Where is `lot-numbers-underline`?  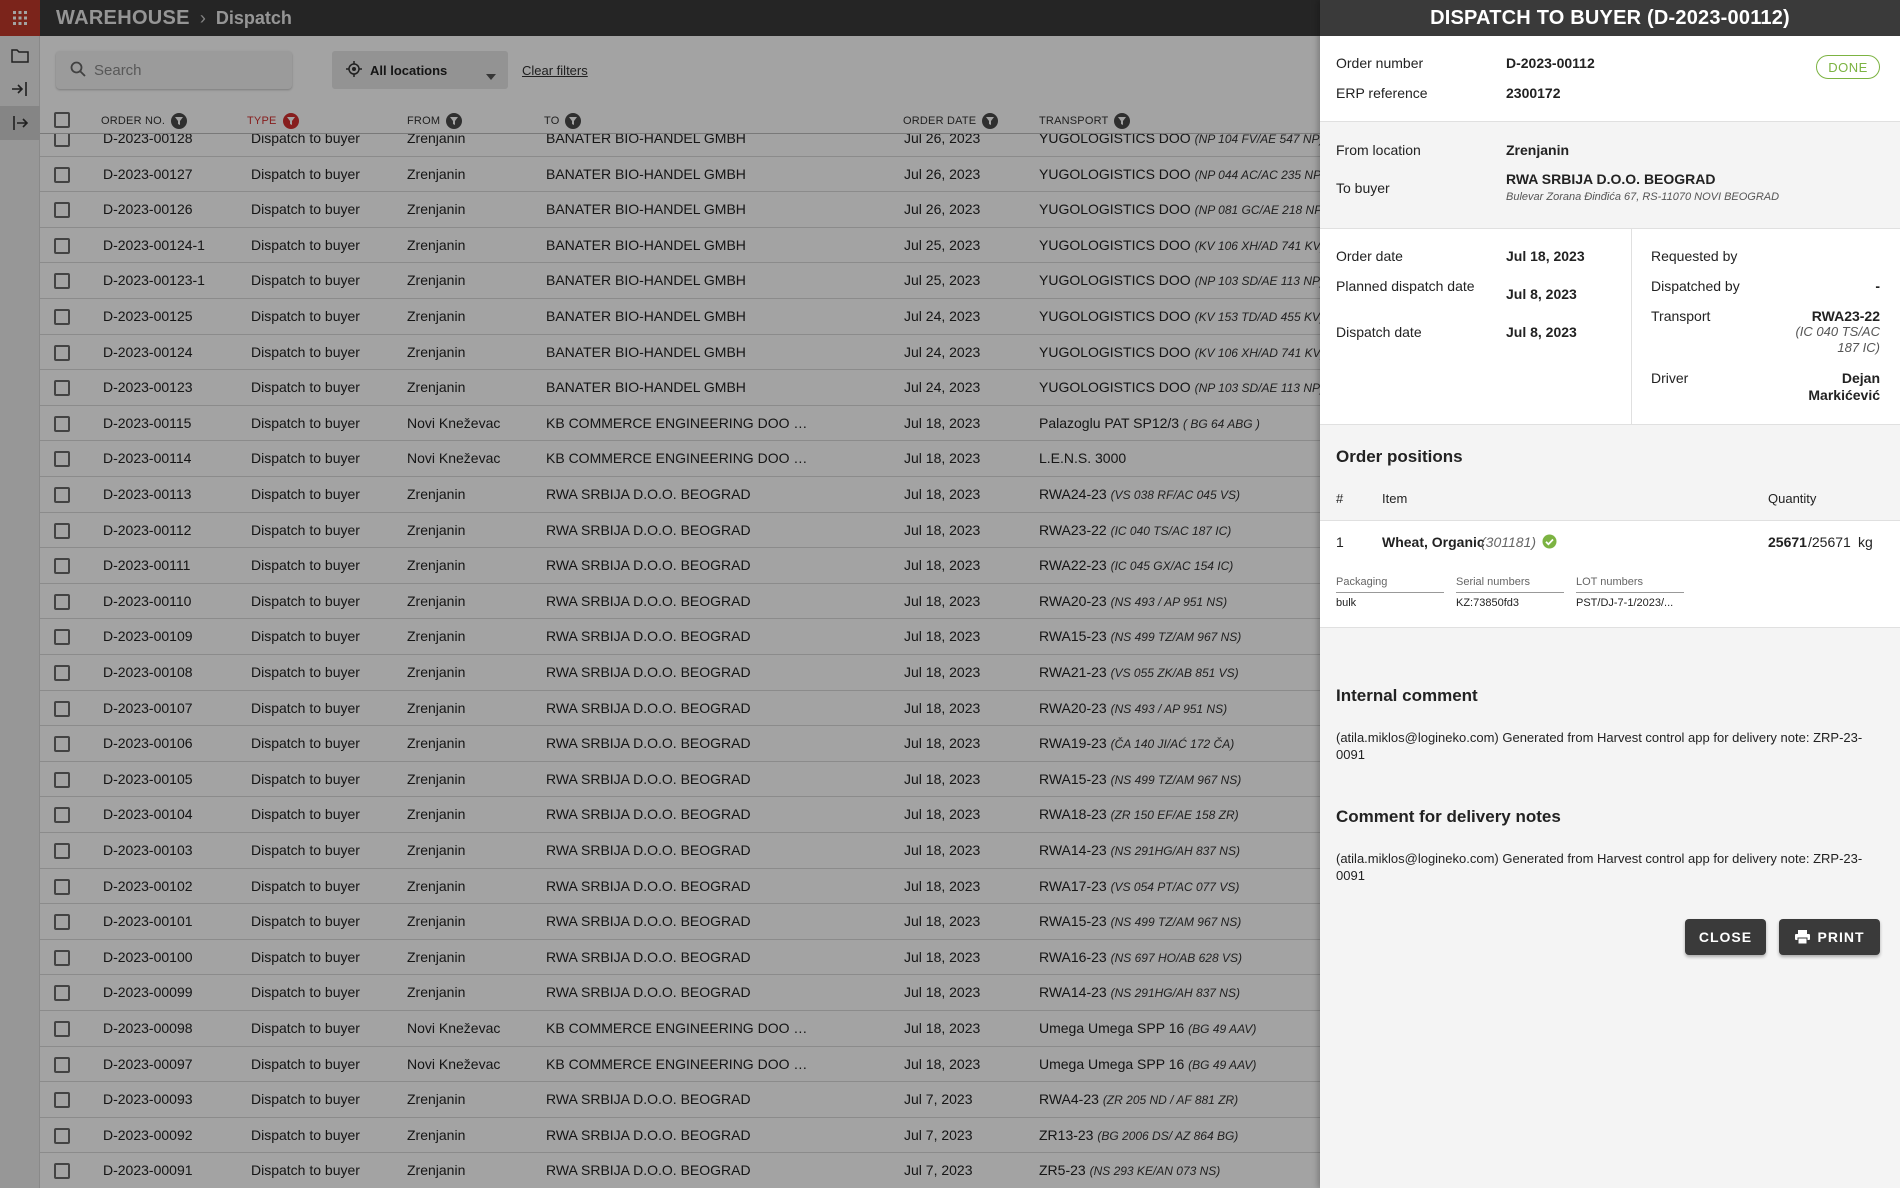
lot-numbers-underline is located at coordinates (1630, 592).